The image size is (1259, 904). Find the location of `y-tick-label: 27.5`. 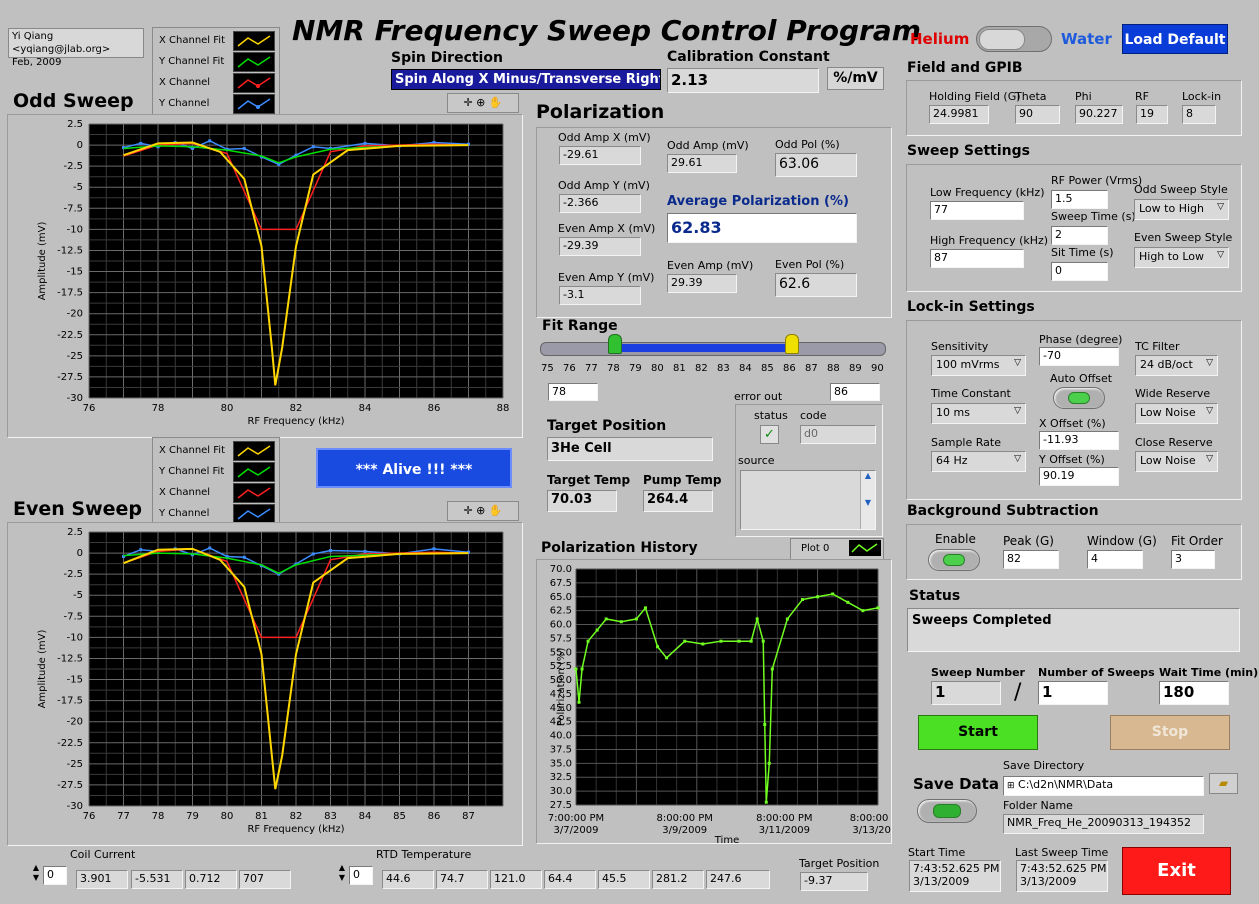

y-tick-label: 27.5 is located at coordinates (561, 805).